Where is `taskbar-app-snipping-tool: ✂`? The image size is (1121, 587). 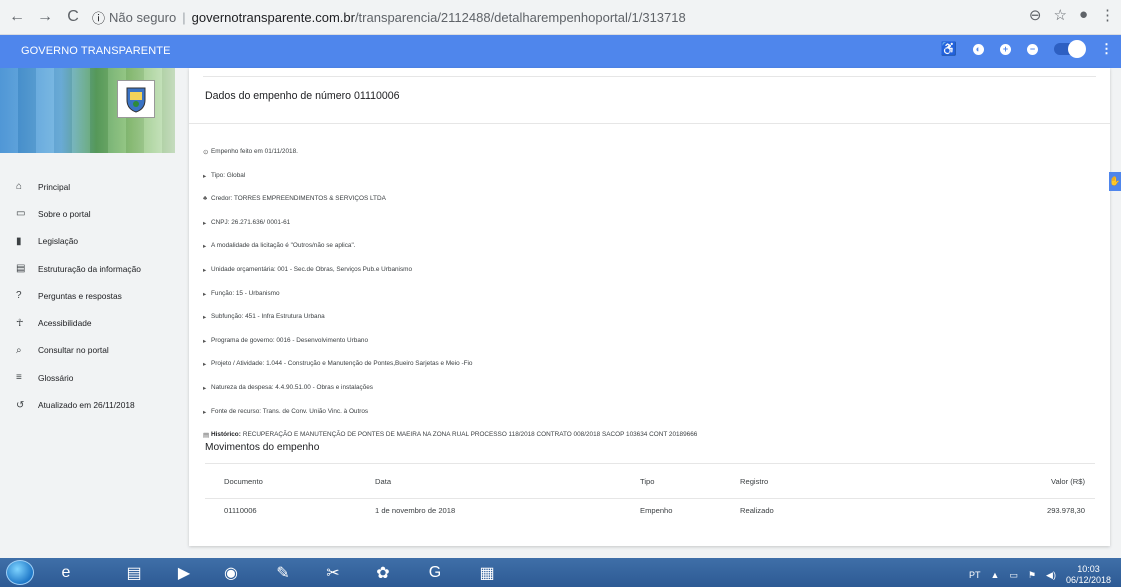
taskbar-app-snipping-tool: ✂ is located at coordinates (333, 572).